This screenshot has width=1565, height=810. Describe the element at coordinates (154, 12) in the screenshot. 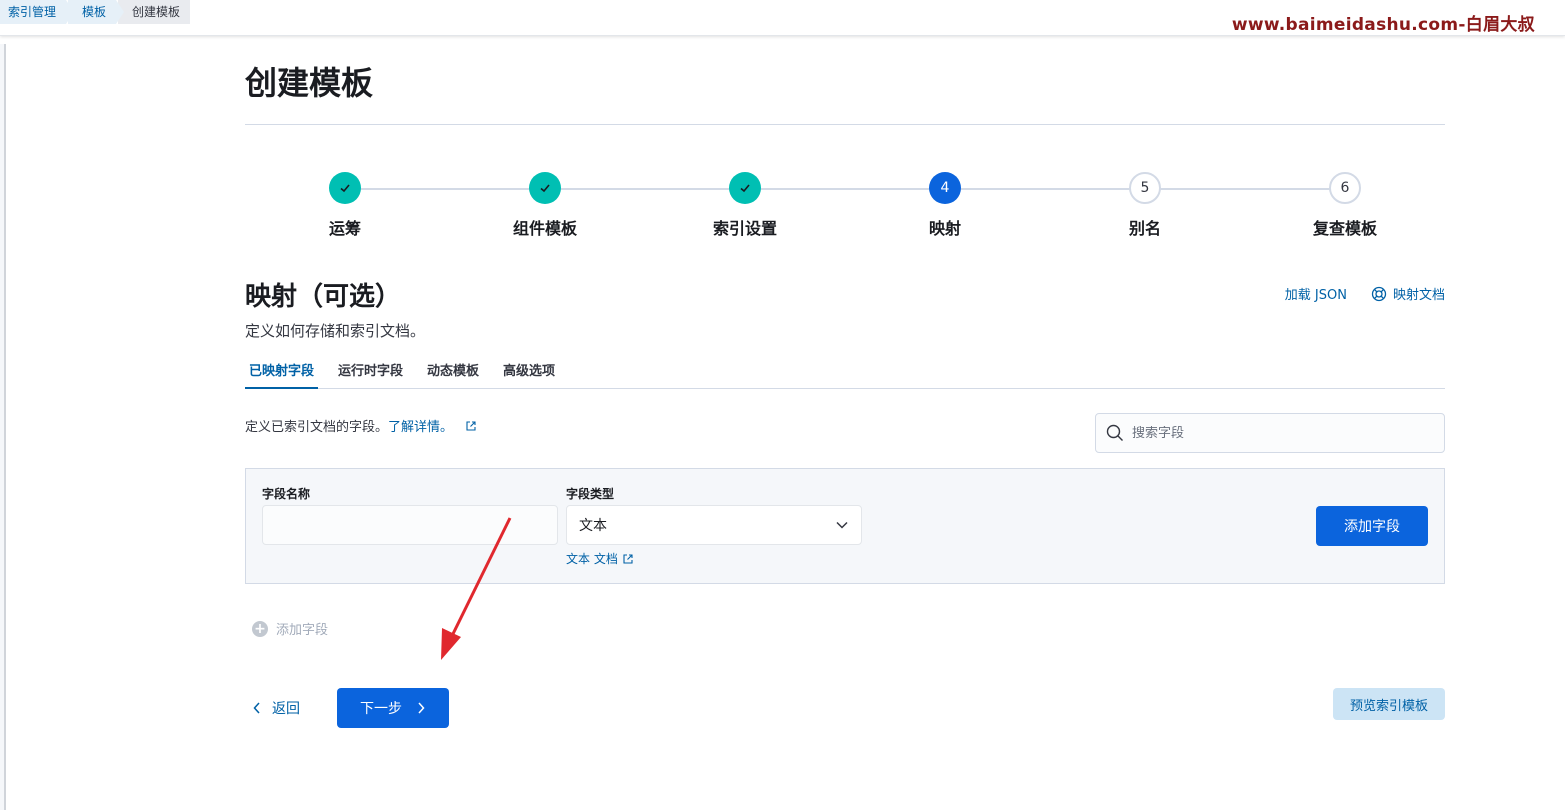

I see `breadcrumb-create-template: 创建模板` at that location.